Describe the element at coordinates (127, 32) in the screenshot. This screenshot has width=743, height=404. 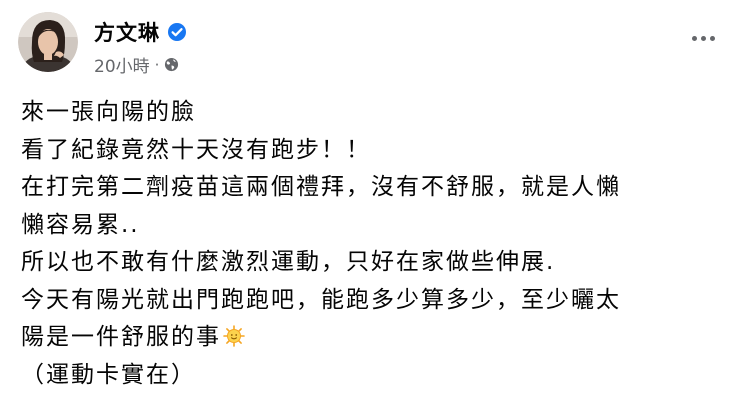
I see `author-name: 方文琳` at that location.